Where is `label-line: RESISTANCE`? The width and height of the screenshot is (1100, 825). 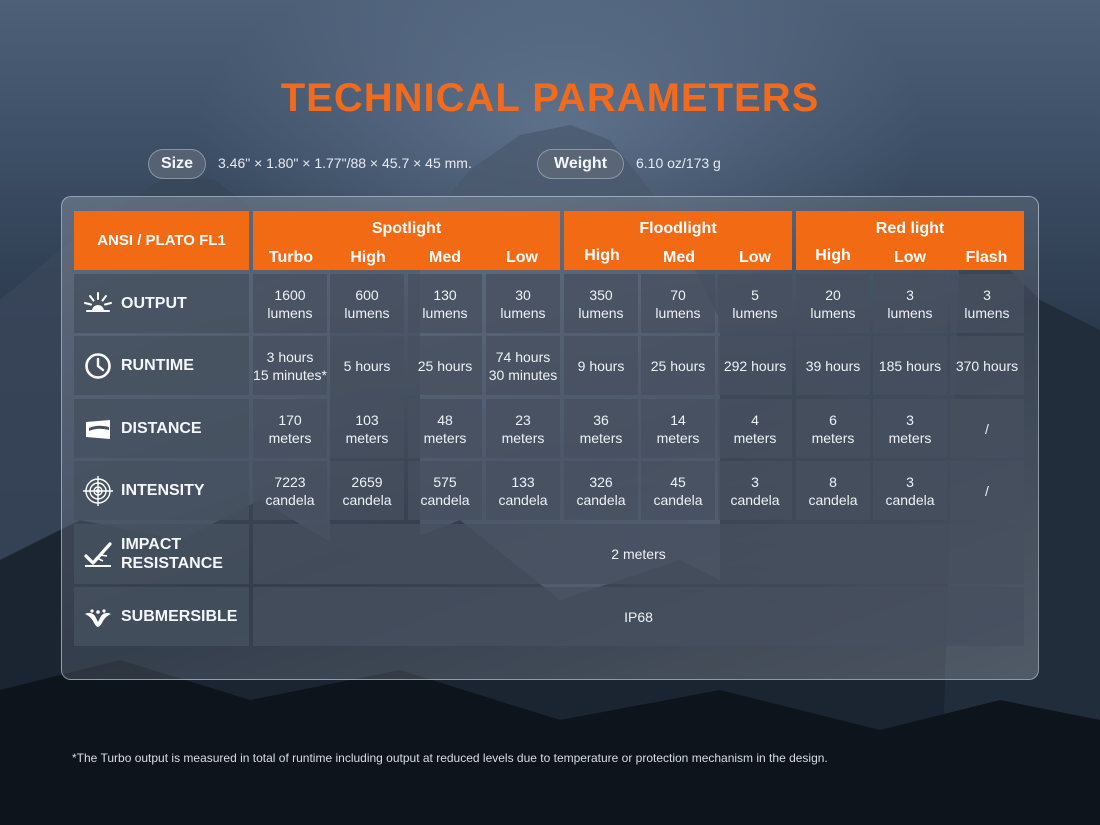 label-line: RESISTANCE is located at coordinates (172, 563).